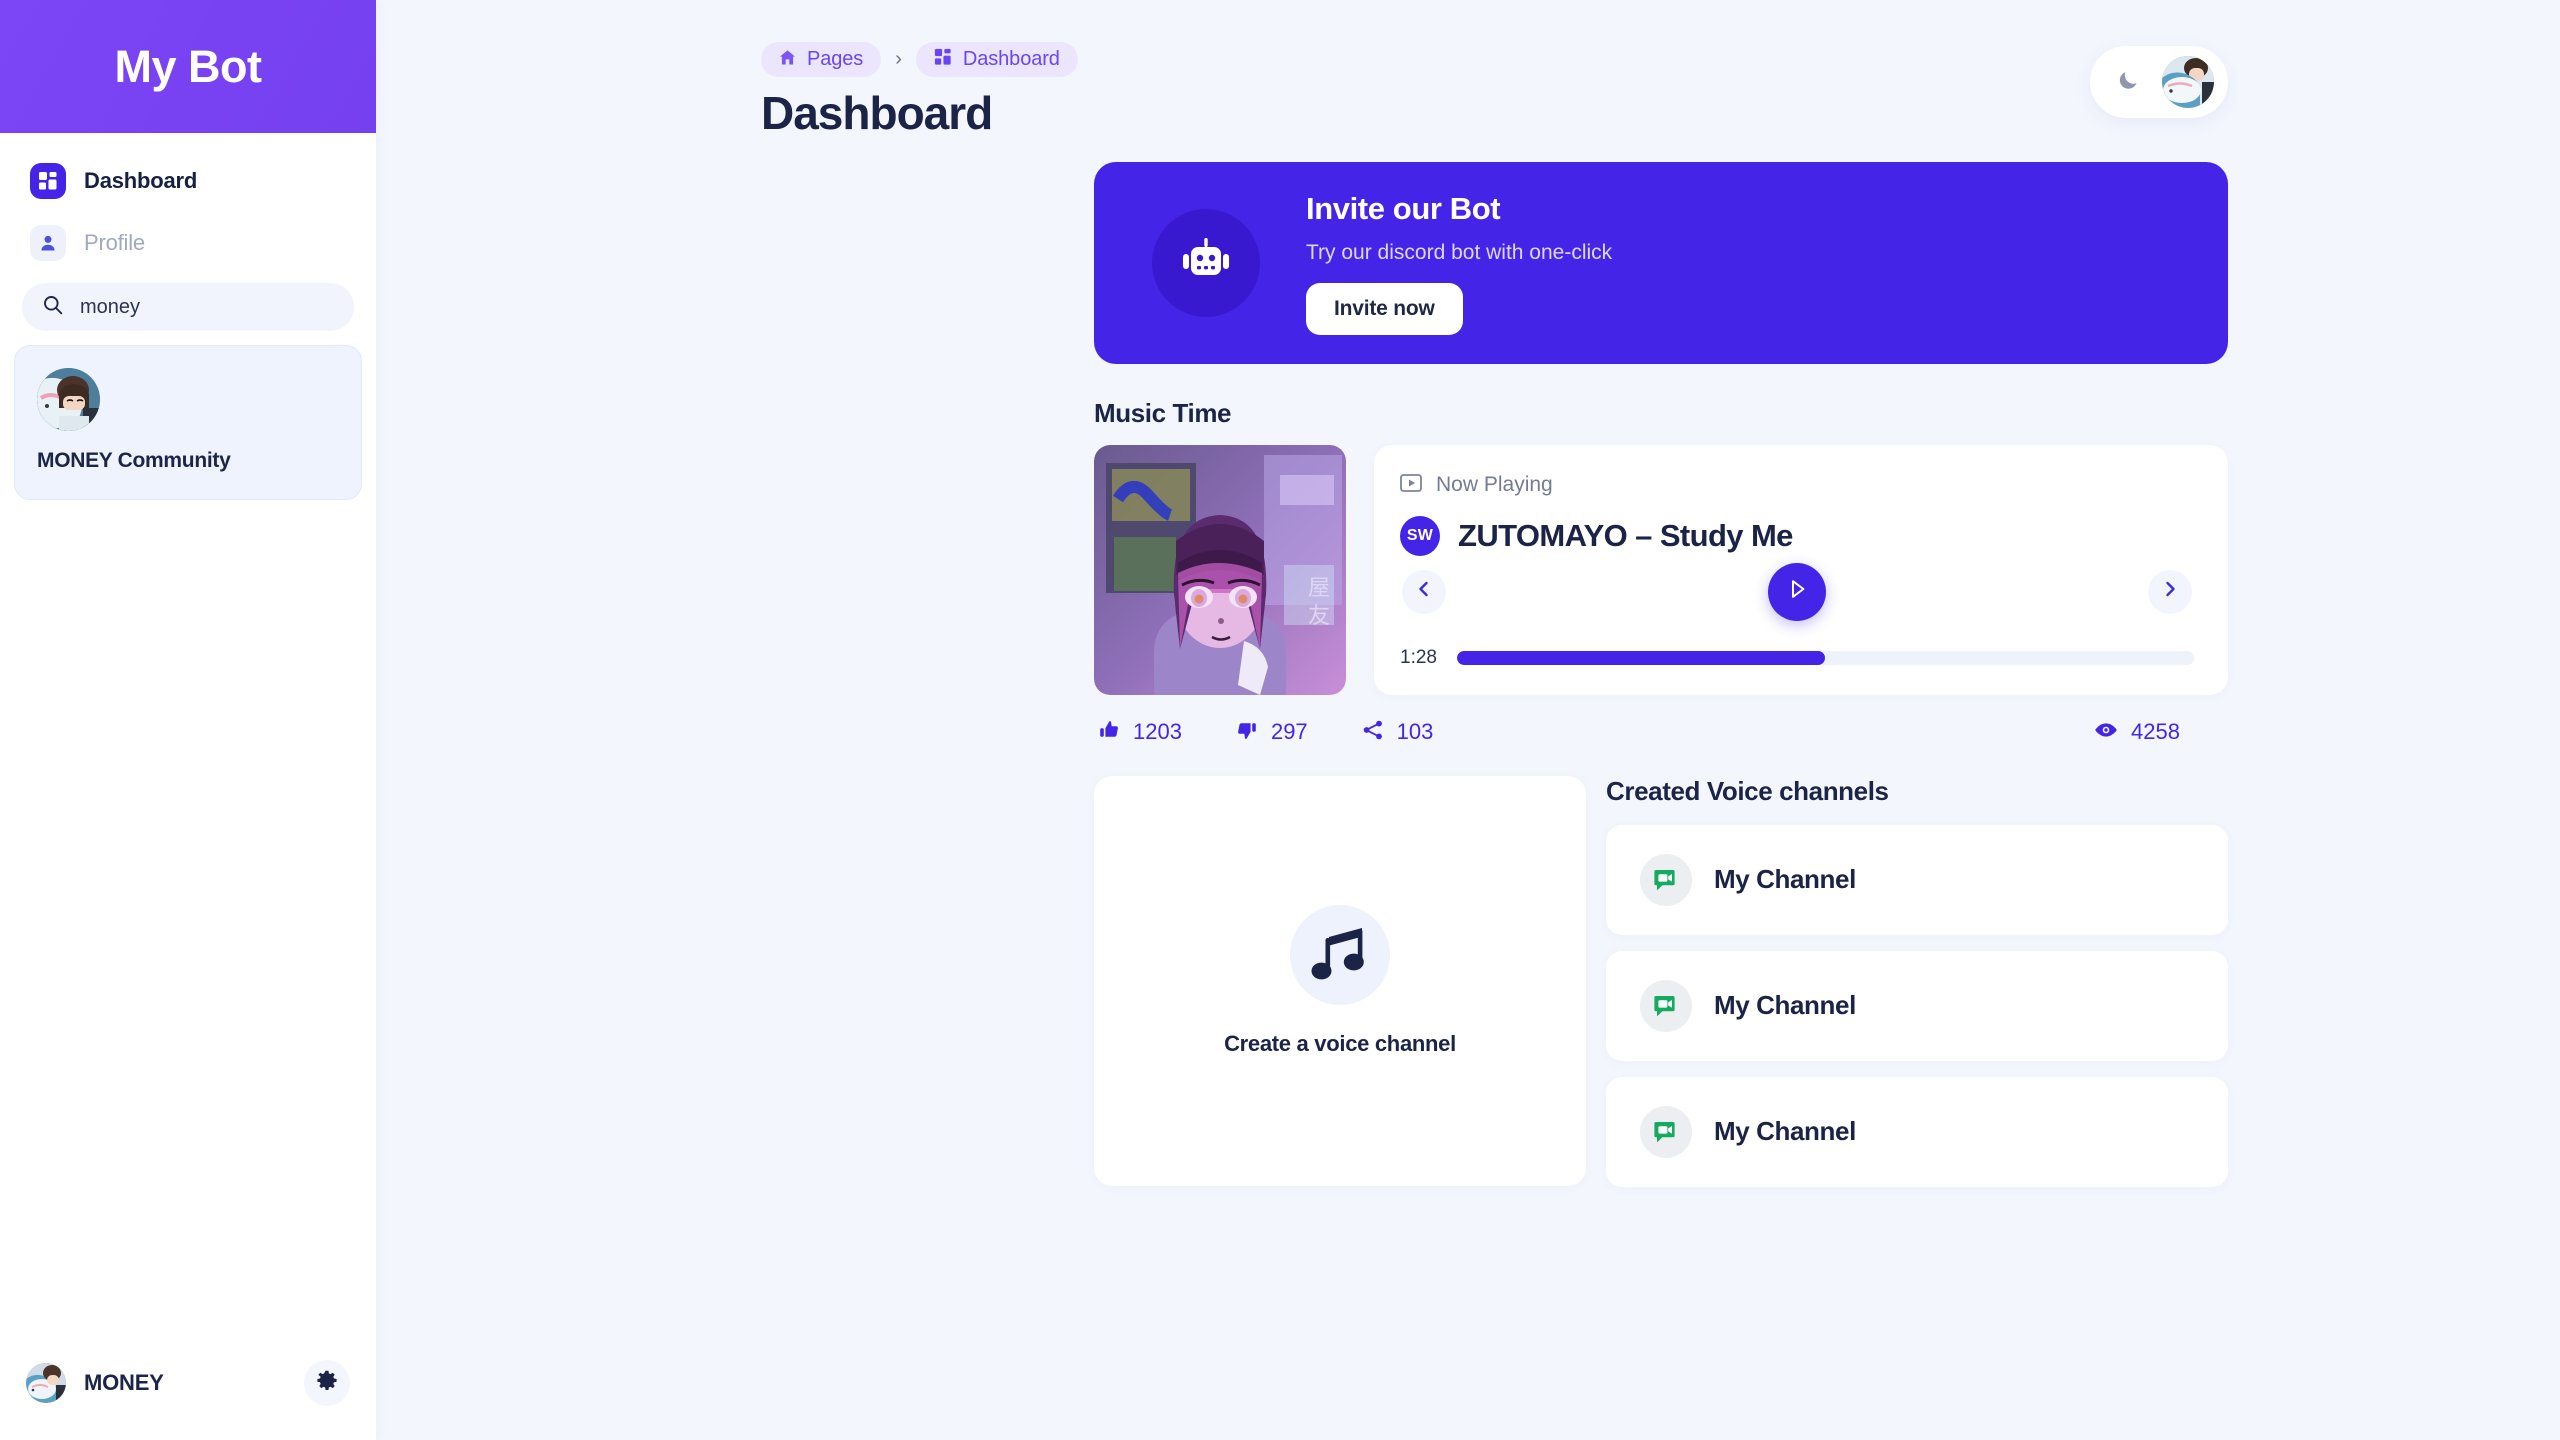 Image resolution: width=2560 pixels, height=1440 pixels. I want to click on robot-icon, so click(1206, 262).